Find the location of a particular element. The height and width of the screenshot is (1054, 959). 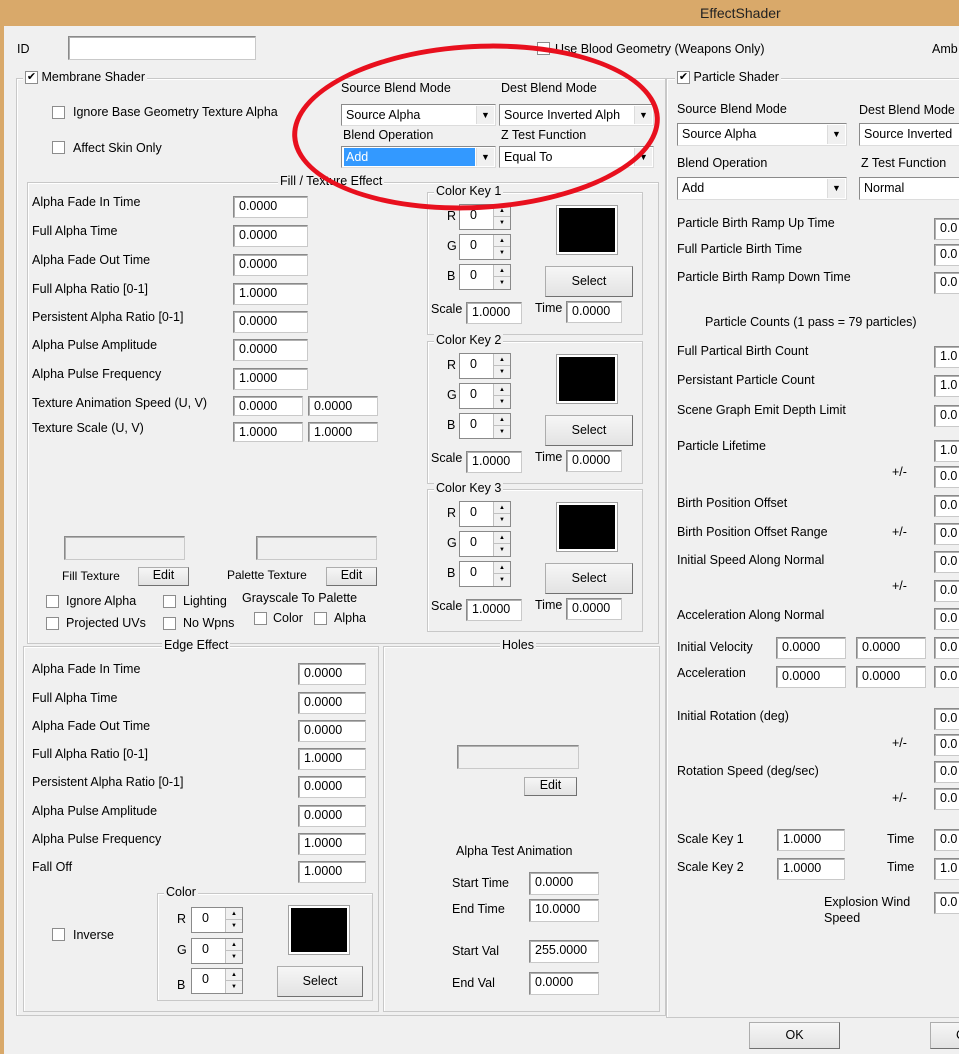

affect-skin-only-checkbox is located at coordinates (58, 147).